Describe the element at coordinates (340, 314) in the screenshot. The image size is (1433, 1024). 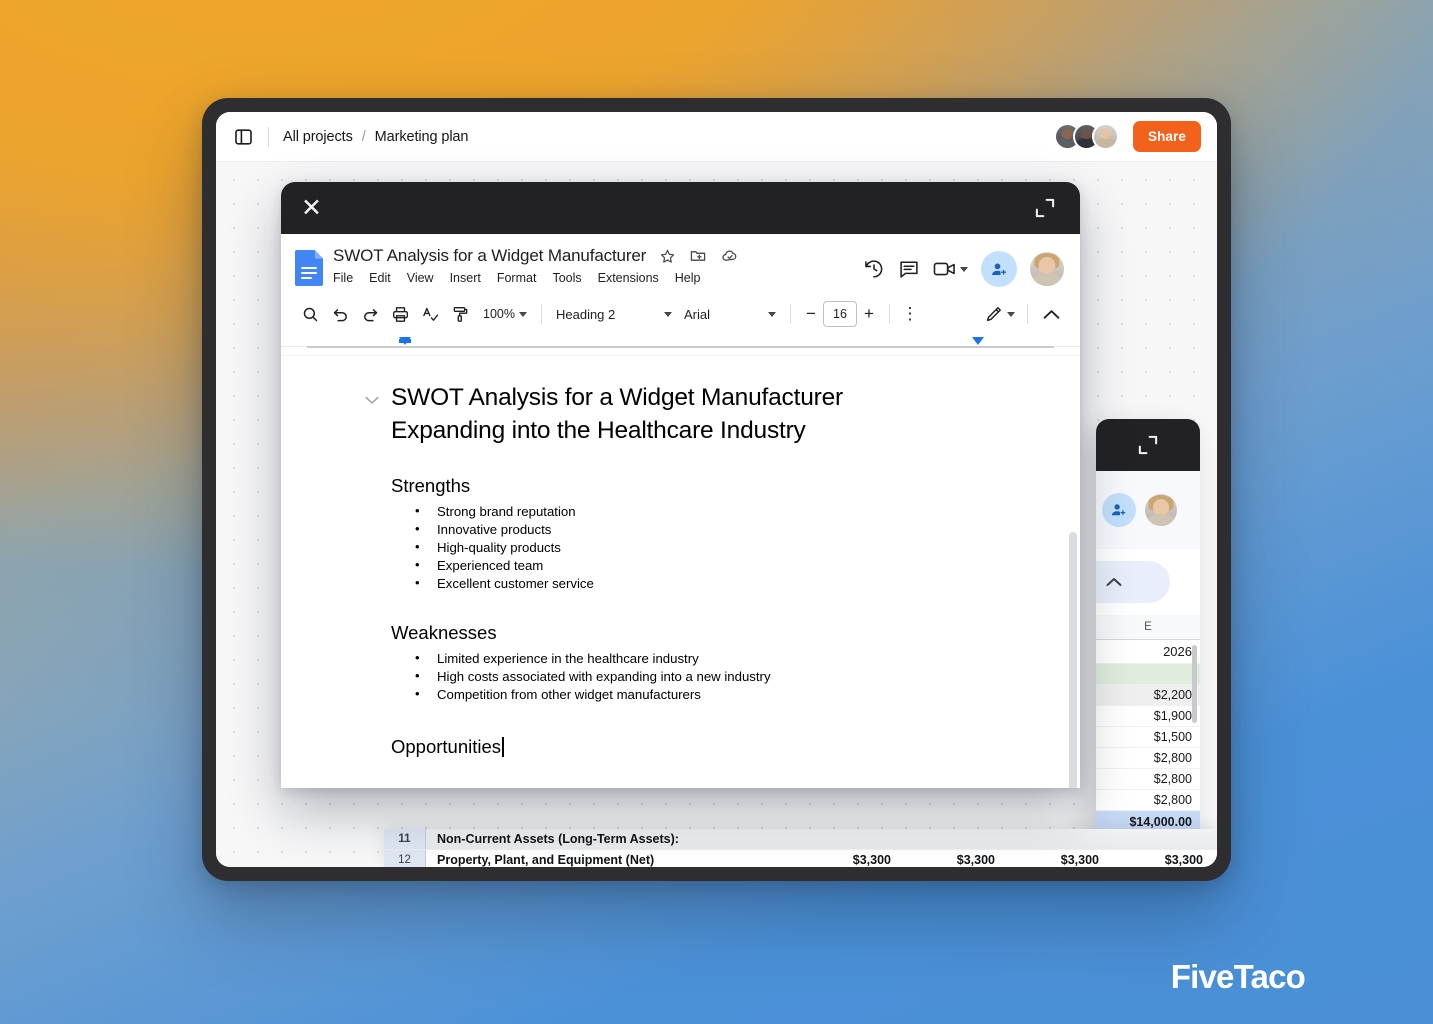
I see `undo-icon` at that location.